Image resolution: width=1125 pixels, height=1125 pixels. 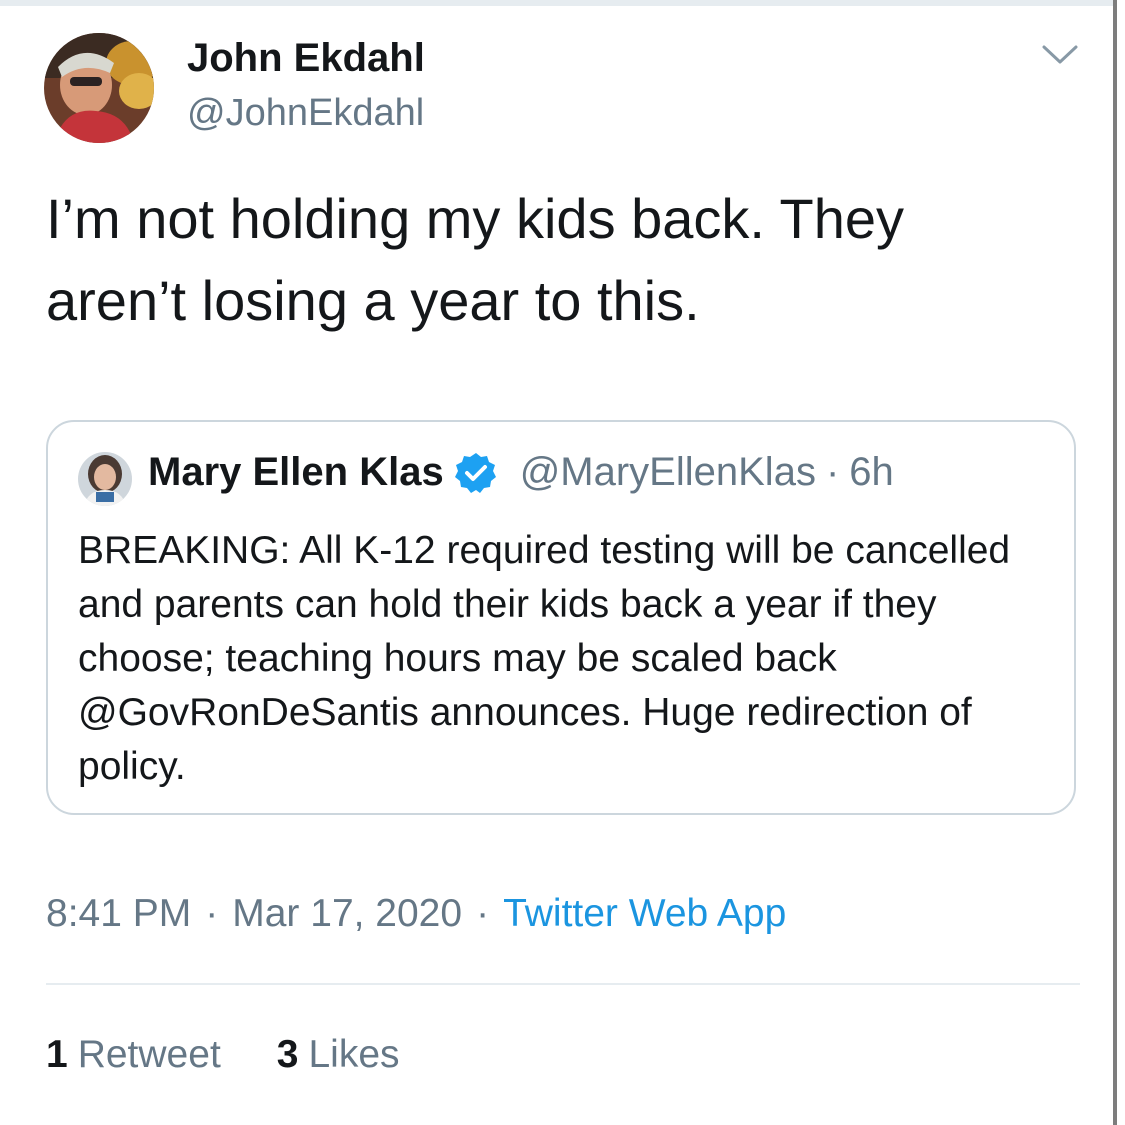 I want to click on quoted-tweet-header: Mary Ellen Klas @MaryEllenKlas · 6h, so click(x=521, y=472).